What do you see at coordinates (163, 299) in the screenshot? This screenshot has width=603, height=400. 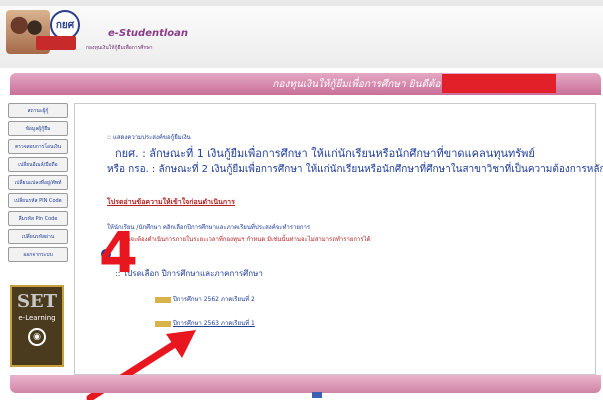 I see `new-badge-icon` at bounding box center [163, 299].